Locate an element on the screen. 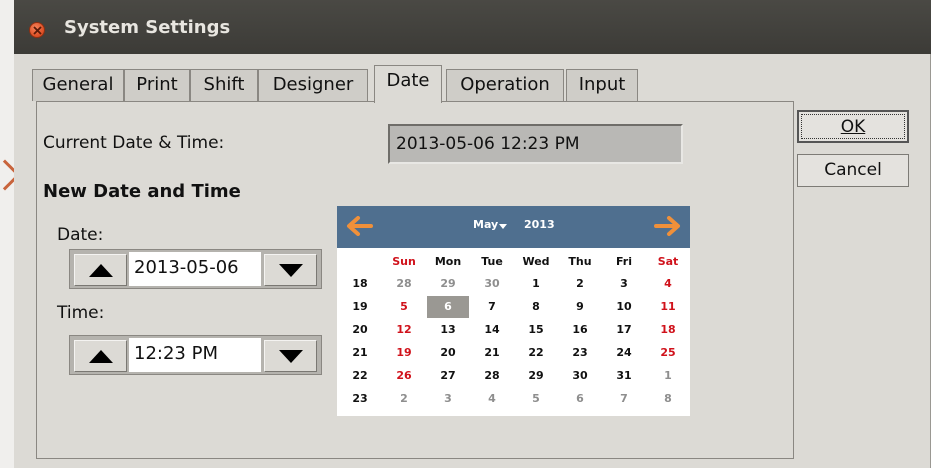 The image size is (931, 468). arrow-left-icon is located at coordinates (359, 226).